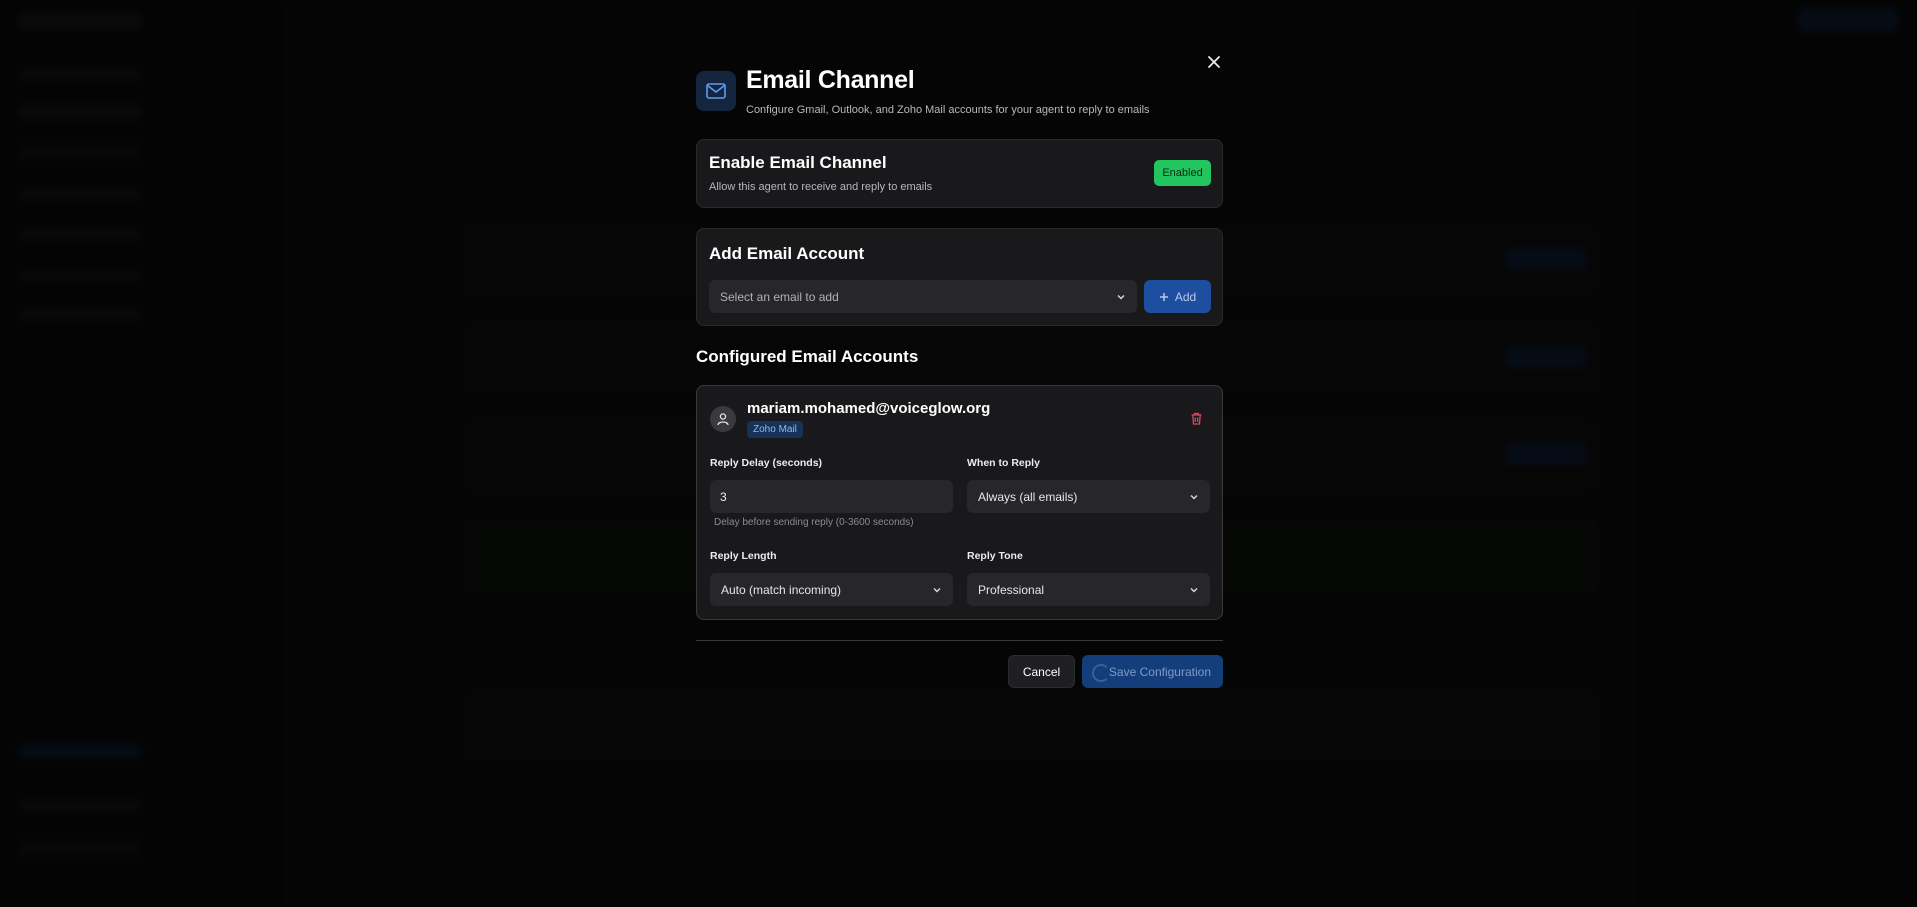 The width and height of the screenshot is (1917, 907). I want to click on when-to-reply-select: Always (all emails), so click(1088, 496).